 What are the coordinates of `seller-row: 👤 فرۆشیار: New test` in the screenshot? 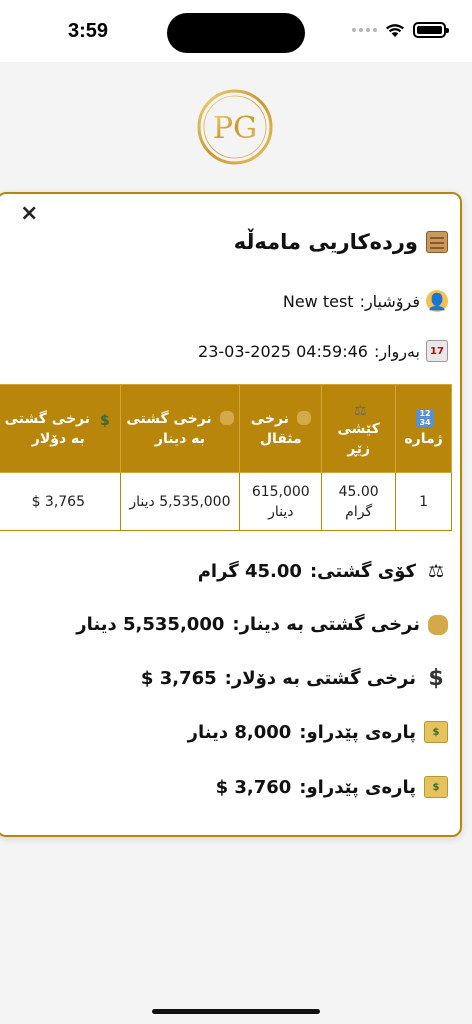 It's located at (365, 301).